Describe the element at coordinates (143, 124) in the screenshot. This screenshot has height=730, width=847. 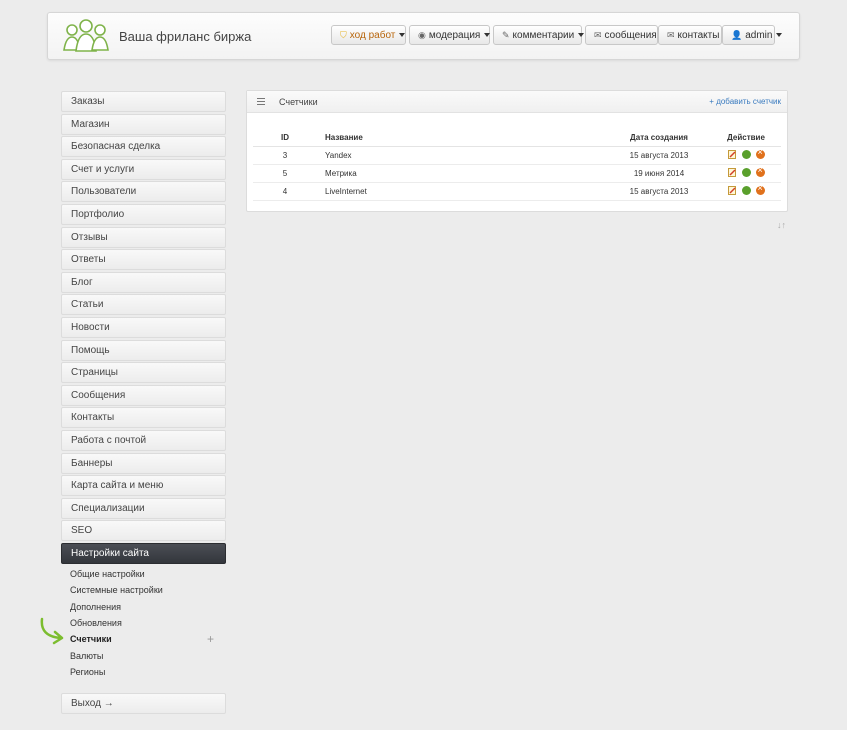
I see `sidebar-item-shop: Магазин` at that location.